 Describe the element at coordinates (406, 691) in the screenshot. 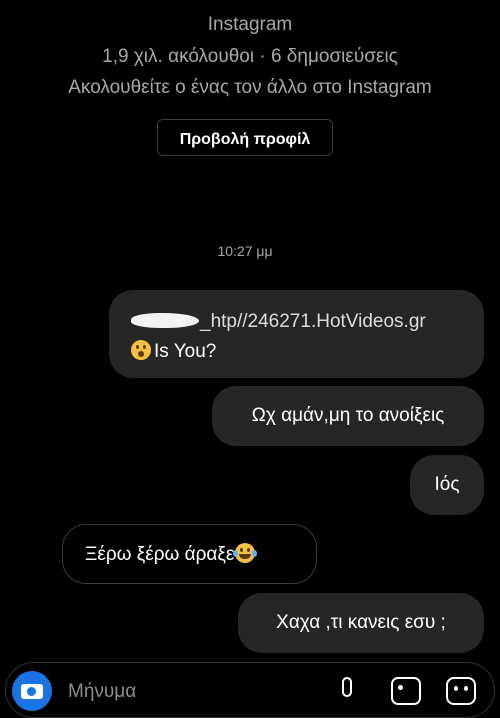

I see `gallery-icon` at that location.